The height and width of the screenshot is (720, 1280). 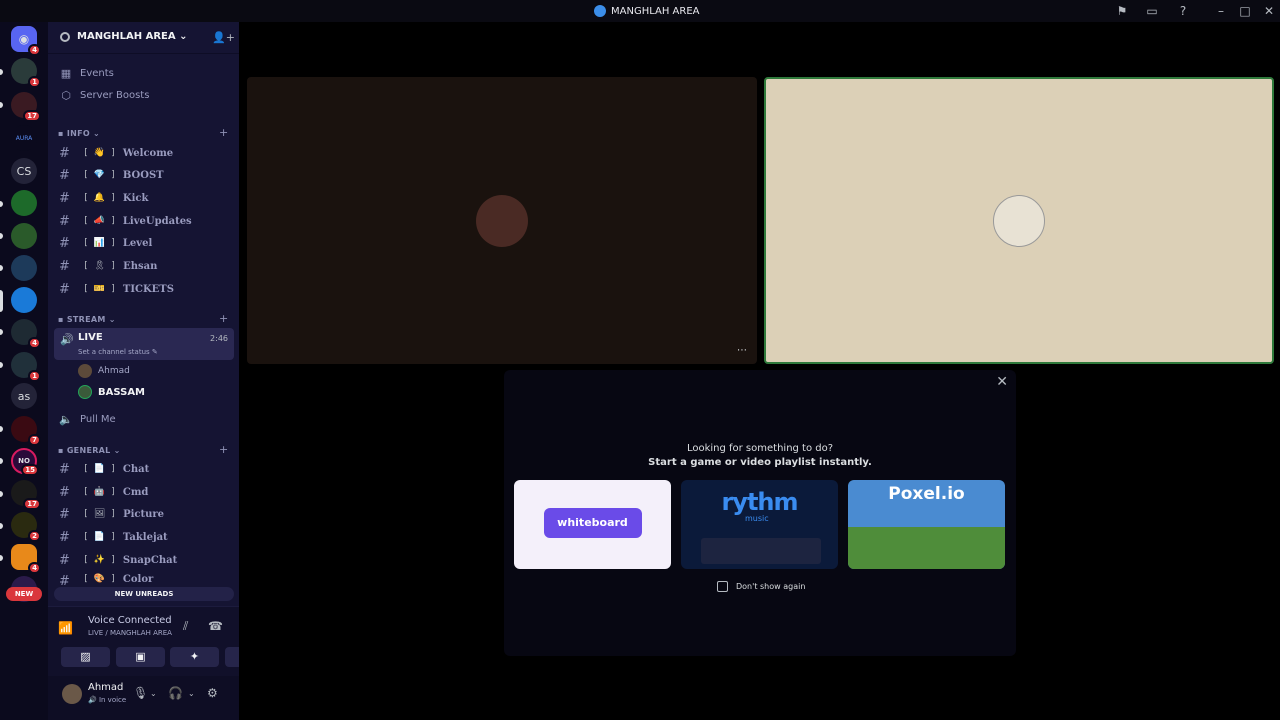 What do you see at coordinates (26, 527) in the screenshot?
I see `server-icon: 2` at bounding box center [26, 527].